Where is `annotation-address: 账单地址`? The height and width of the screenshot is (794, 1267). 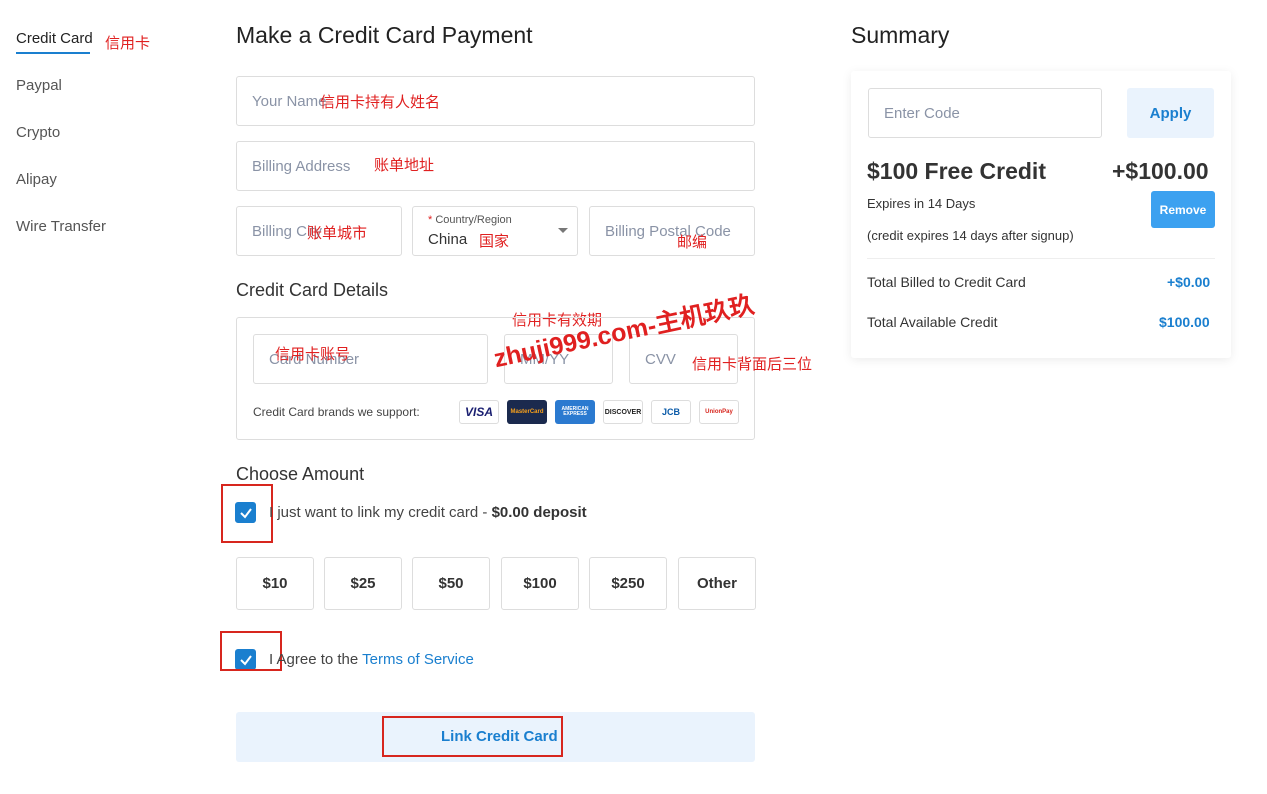
annotation-address: 账单地址 is located at coordinates (404, 165).